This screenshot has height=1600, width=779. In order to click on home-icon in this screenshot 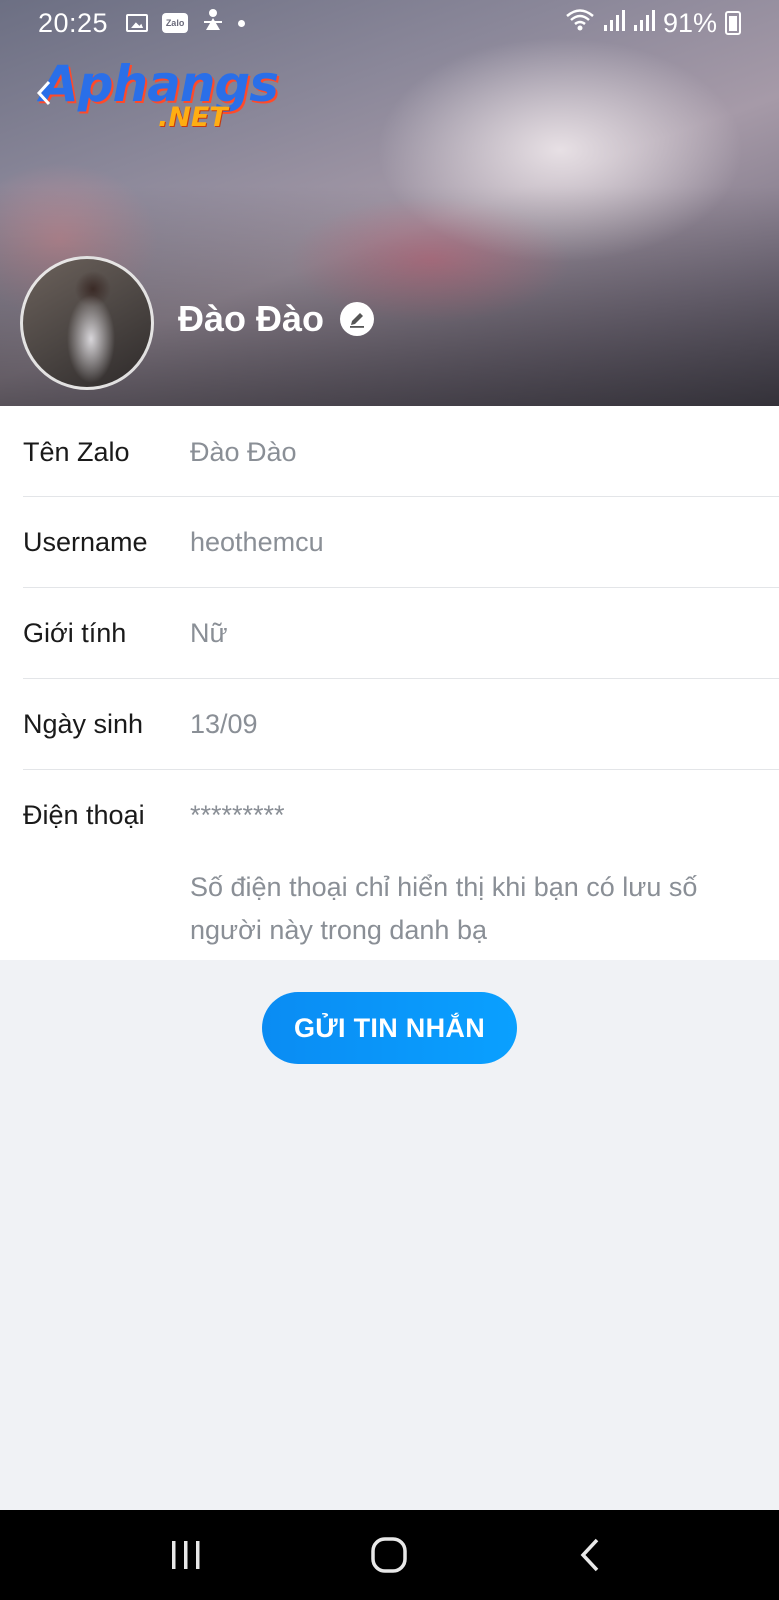, I will do `click(389, 1555)`.